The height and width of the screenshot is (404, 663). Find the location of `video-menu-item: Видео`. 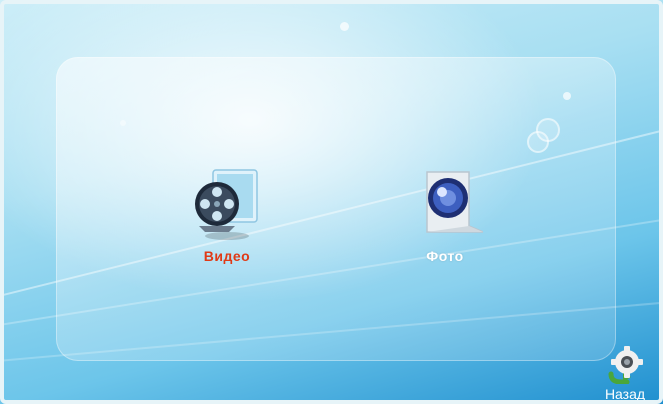

video-menu-item: Видео is located at coordinates (227, 212).